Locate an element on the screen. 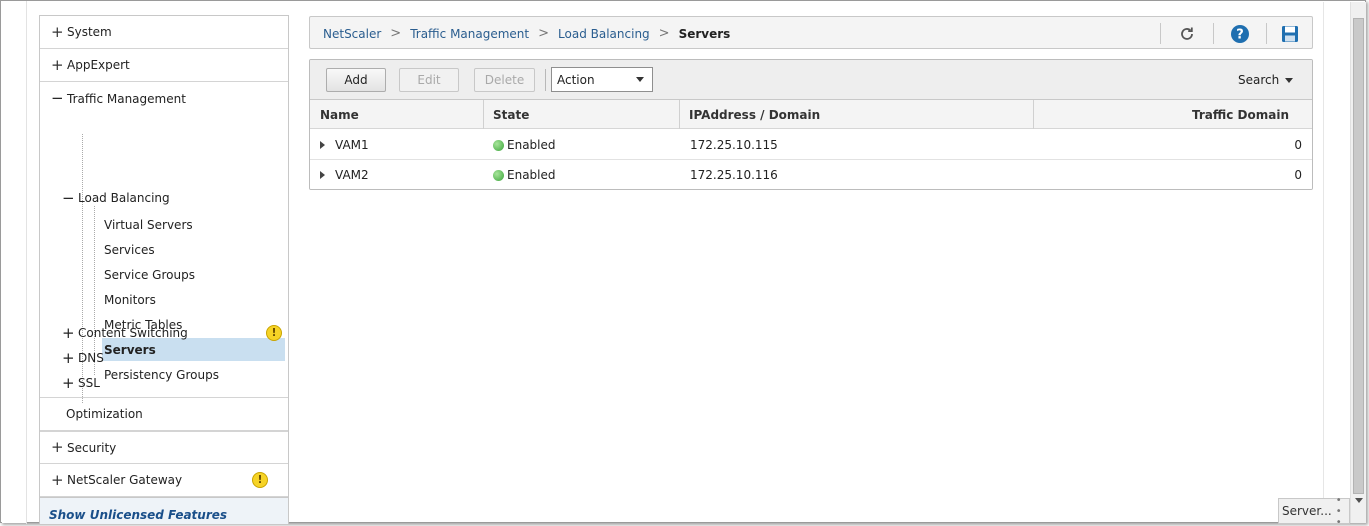  sidebar-item-netscaler-gateway: + NetScaler Gateway ! is located at coordinates (164, 480).